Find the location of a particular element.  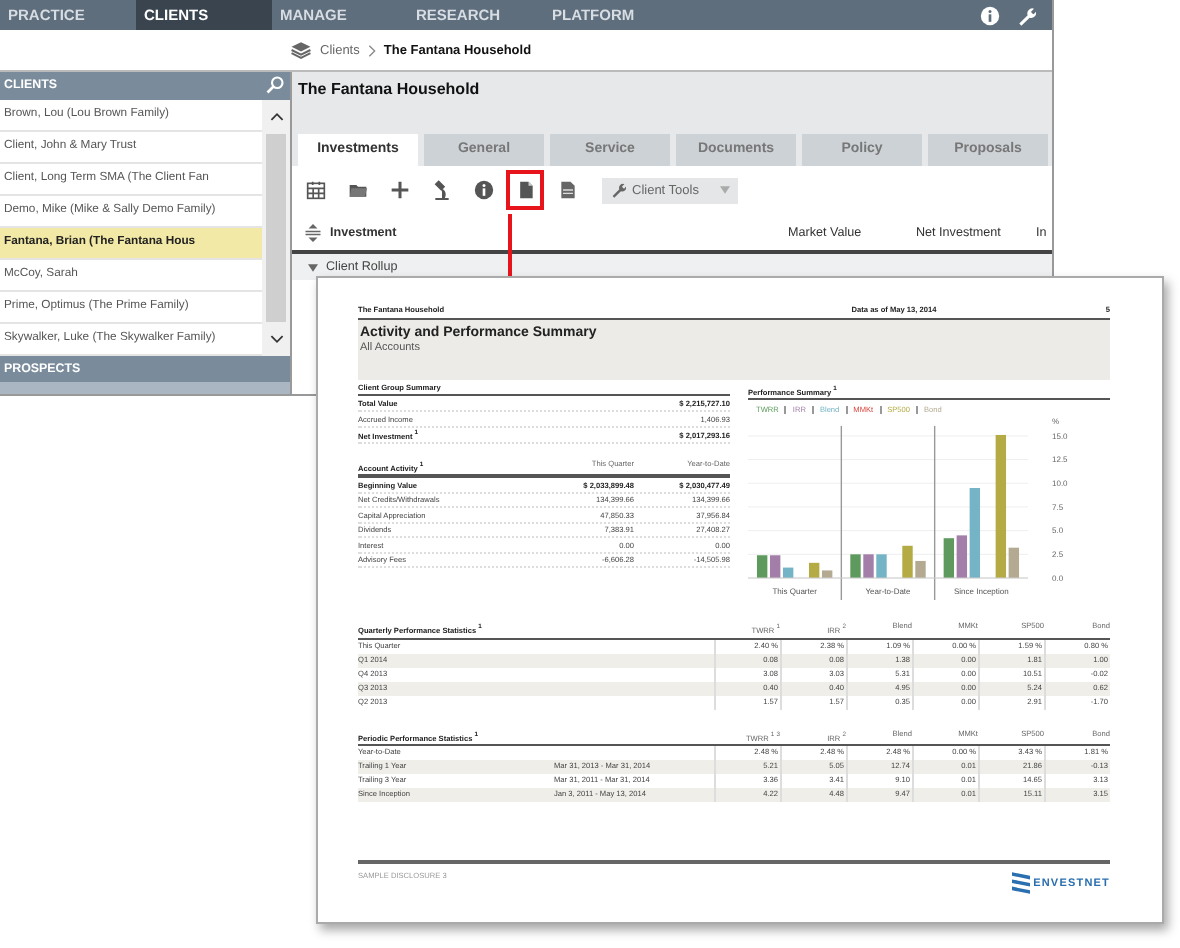

expand-collapse-icon is located at coordinates (313, 232).